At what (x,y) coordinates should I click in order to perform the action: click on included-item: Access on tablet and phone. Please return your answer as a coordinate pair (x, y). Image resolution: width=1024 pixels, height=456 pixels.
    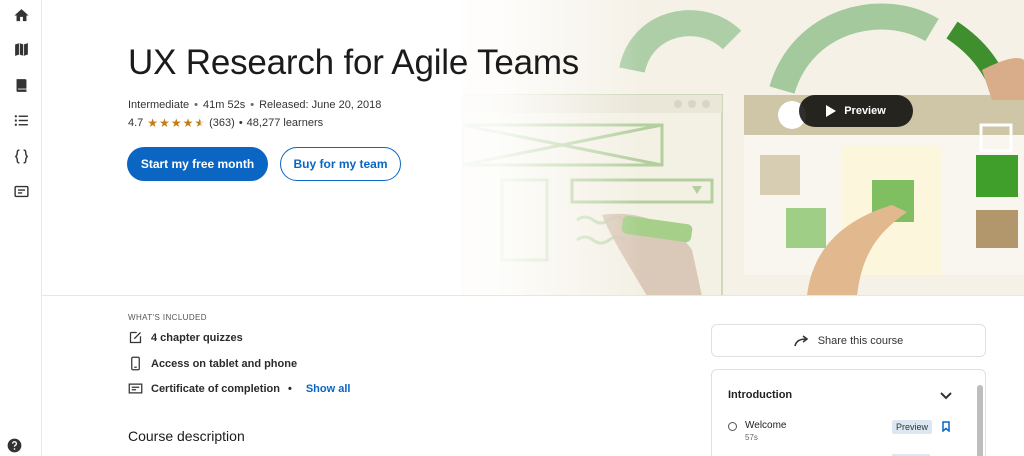
    Looking at the image, I should click on (212, 363).